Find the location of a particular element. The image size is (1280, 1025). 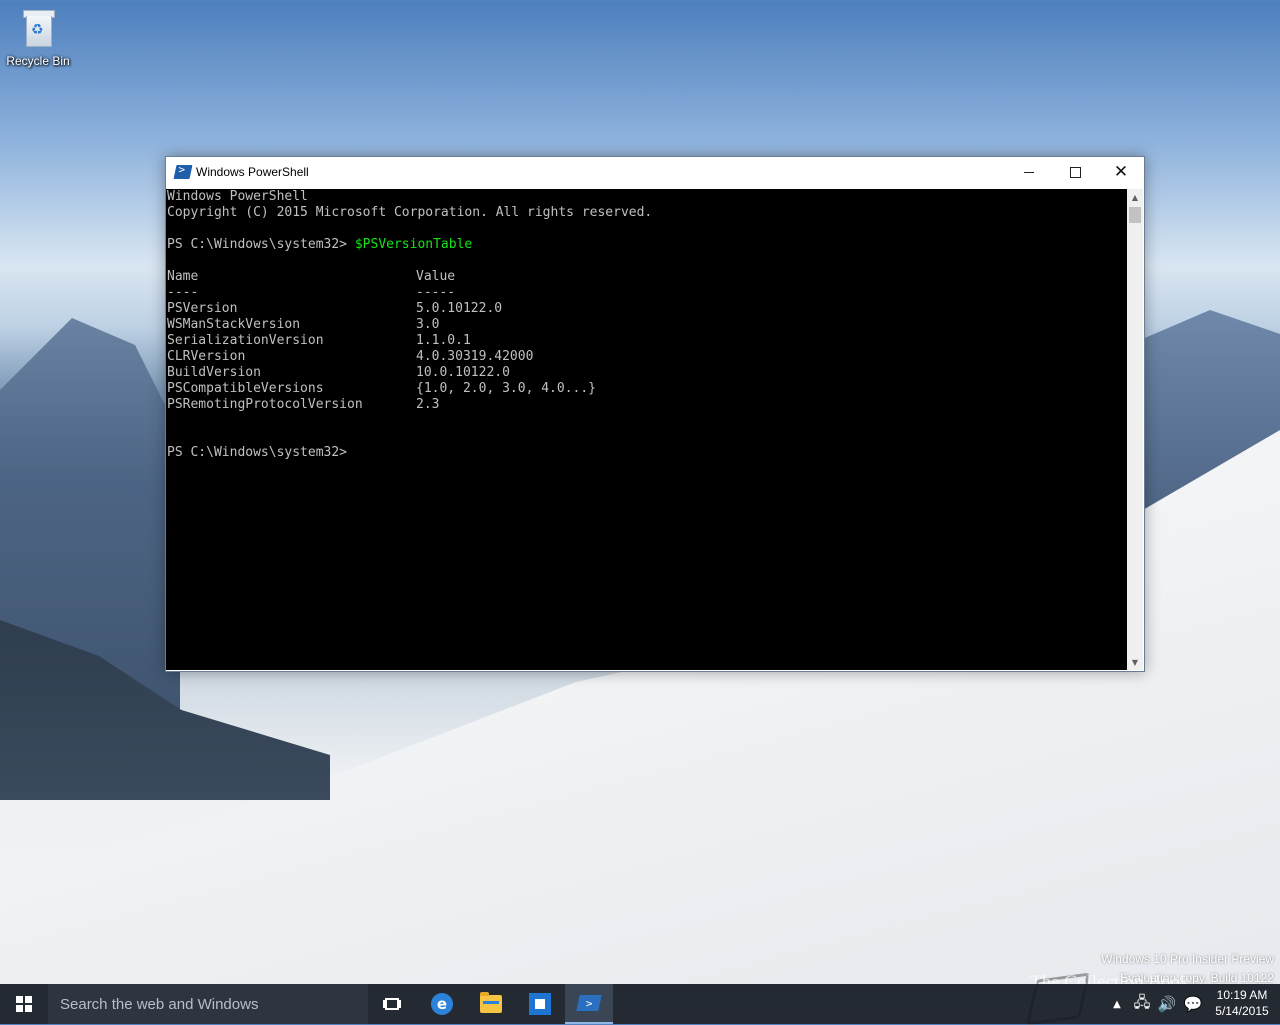

window-titlebar: > Windows PowerShell ✕ is located at coordinates (655, 173).